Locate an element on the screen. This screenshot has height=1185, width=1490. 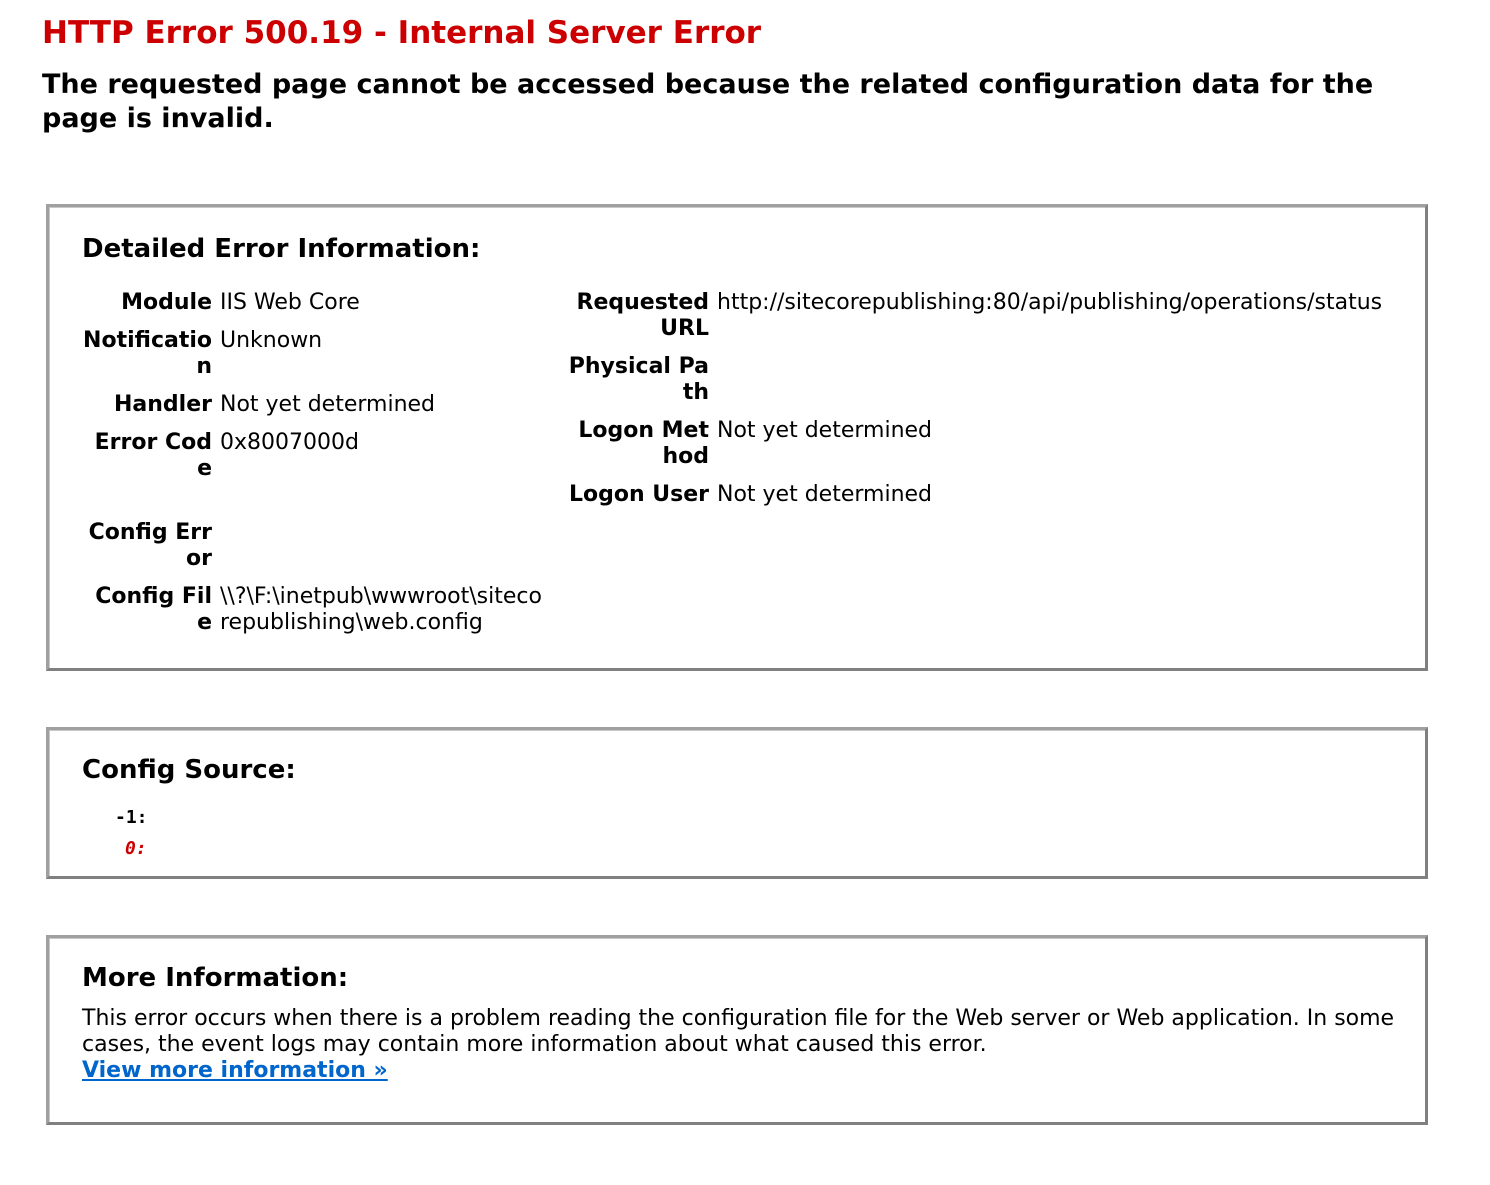
summary-label: Notification is located at coordinates (147, 353).